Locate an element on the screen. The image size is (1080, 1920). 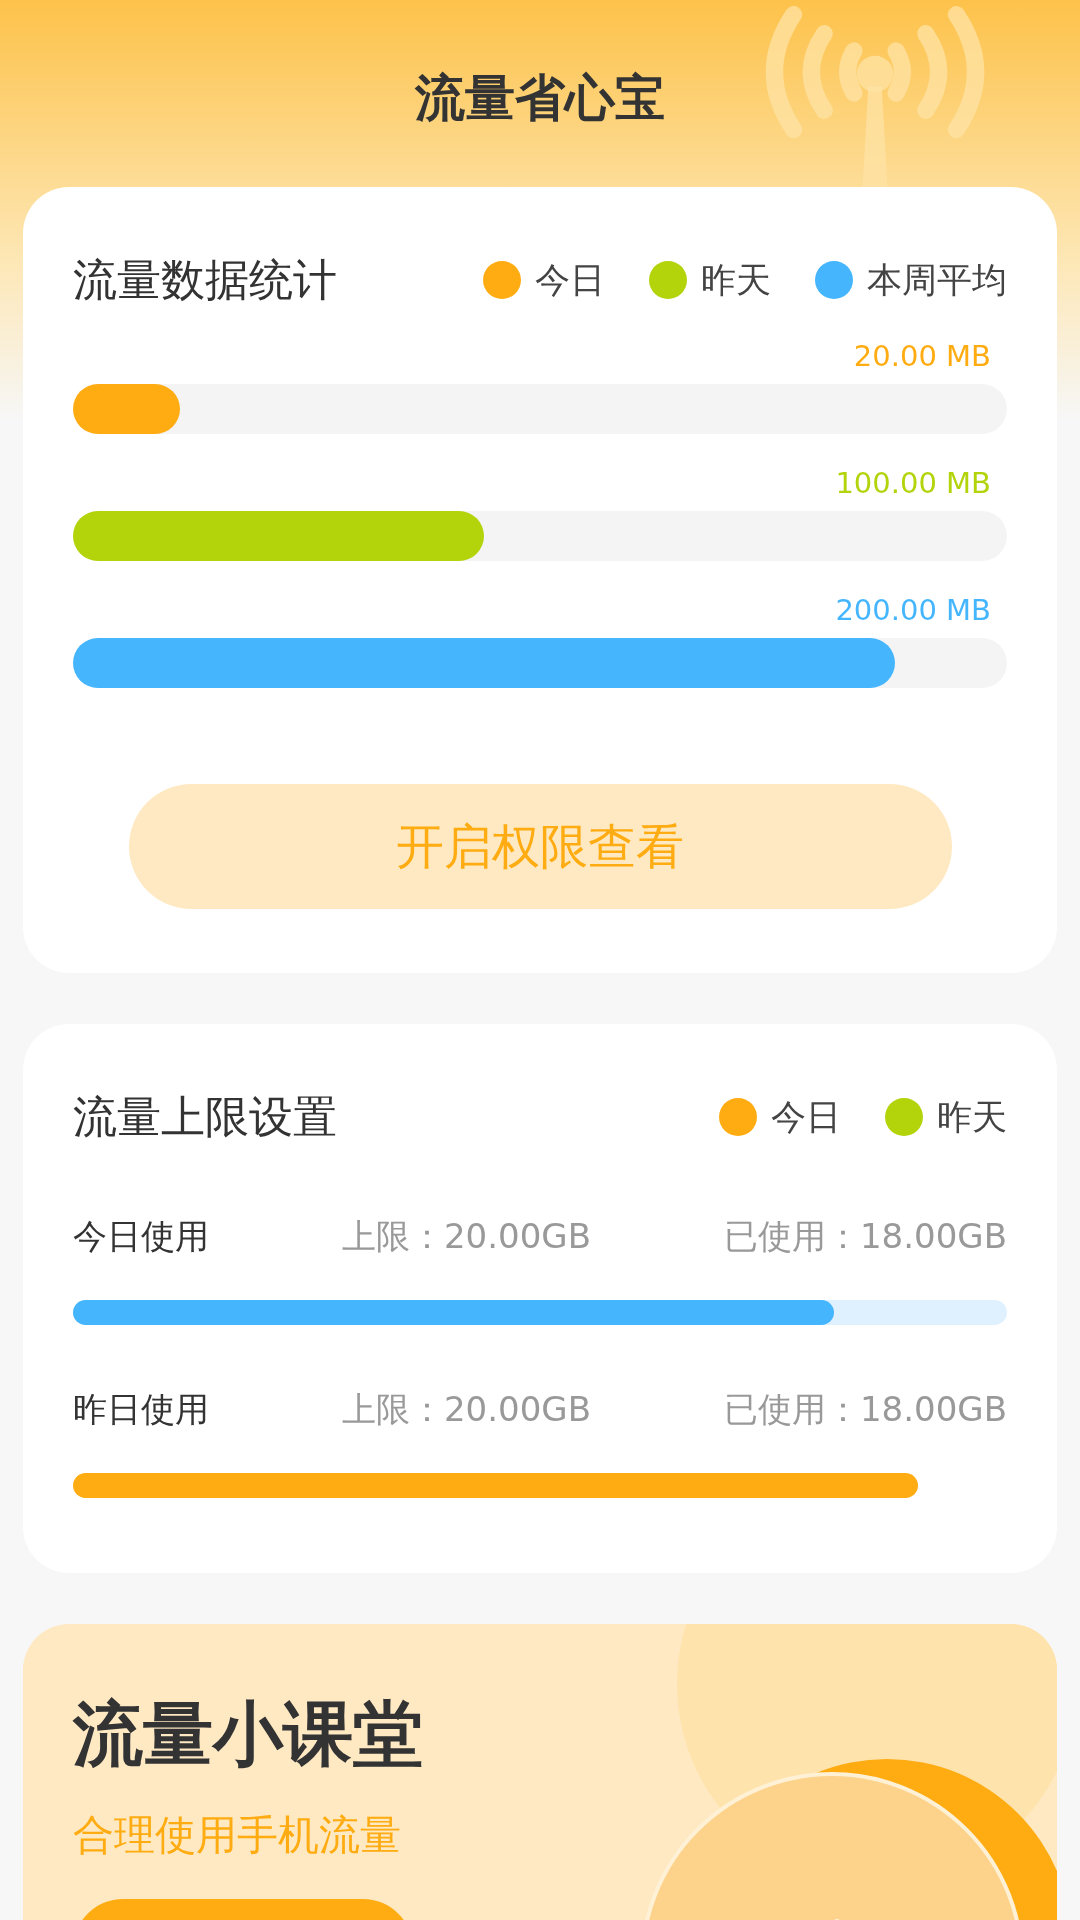
usage-value: 100.00 MB is located at coordinates (913, 483).